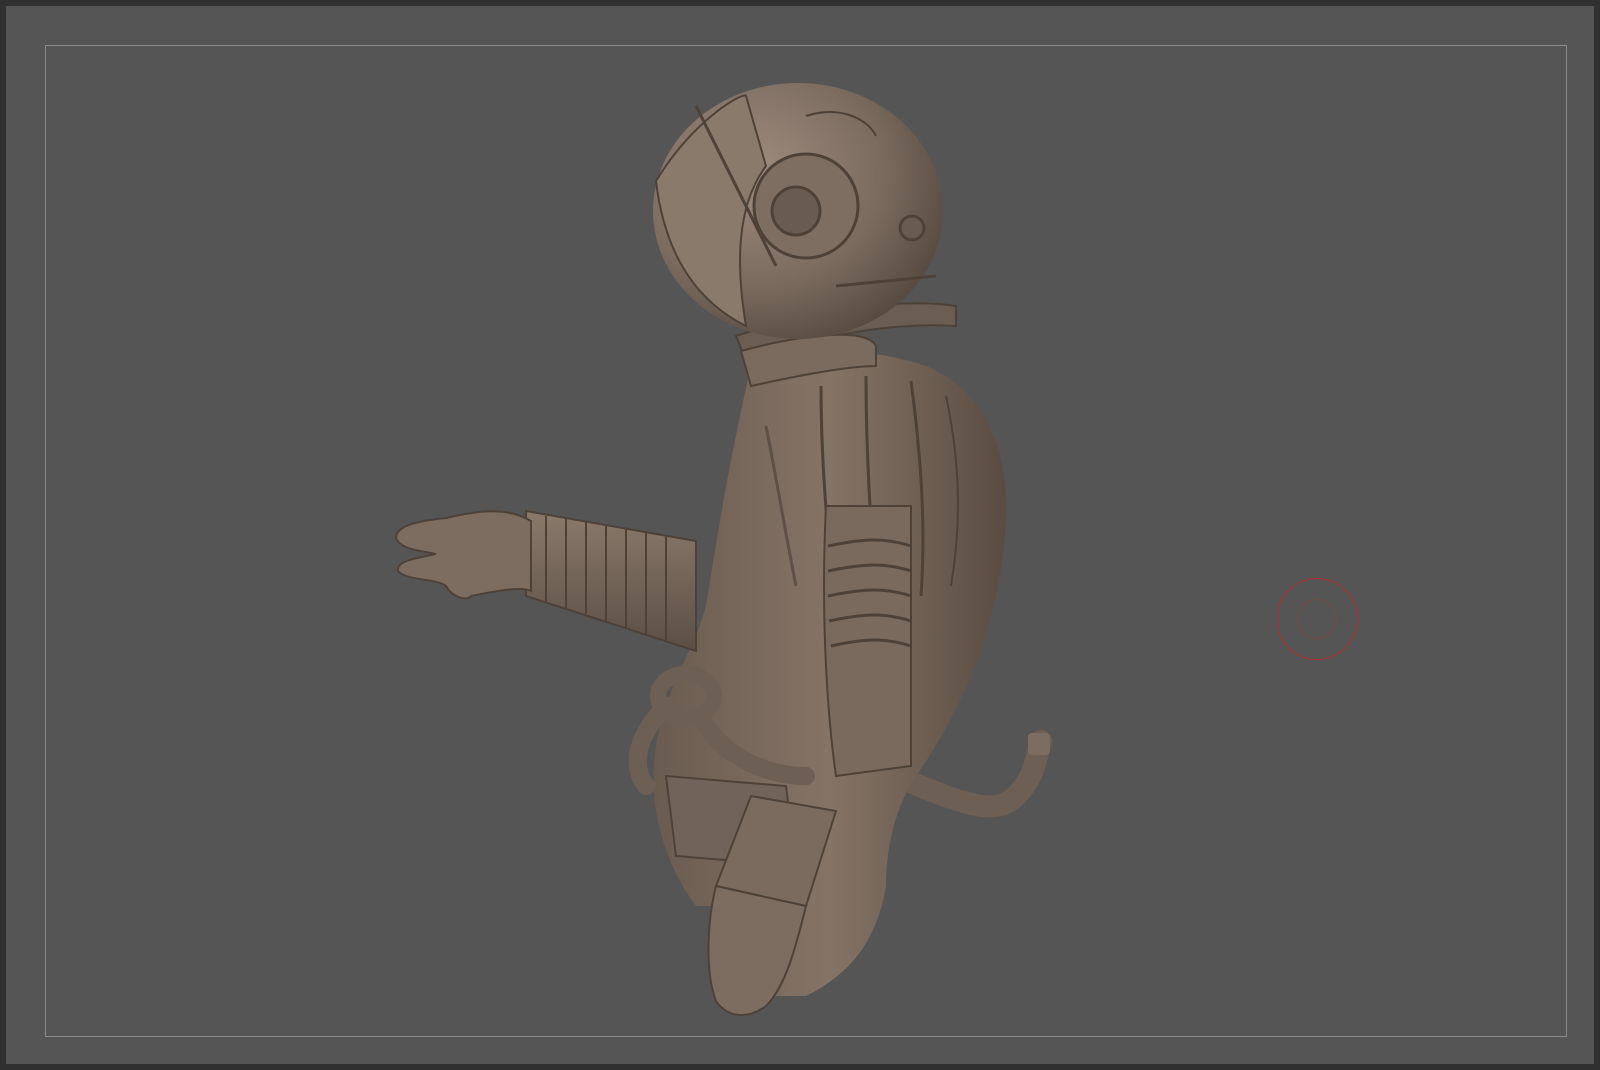  Describe the element at coordinates (867, 641) in the screenshot. I see `upper-arm` at that location.